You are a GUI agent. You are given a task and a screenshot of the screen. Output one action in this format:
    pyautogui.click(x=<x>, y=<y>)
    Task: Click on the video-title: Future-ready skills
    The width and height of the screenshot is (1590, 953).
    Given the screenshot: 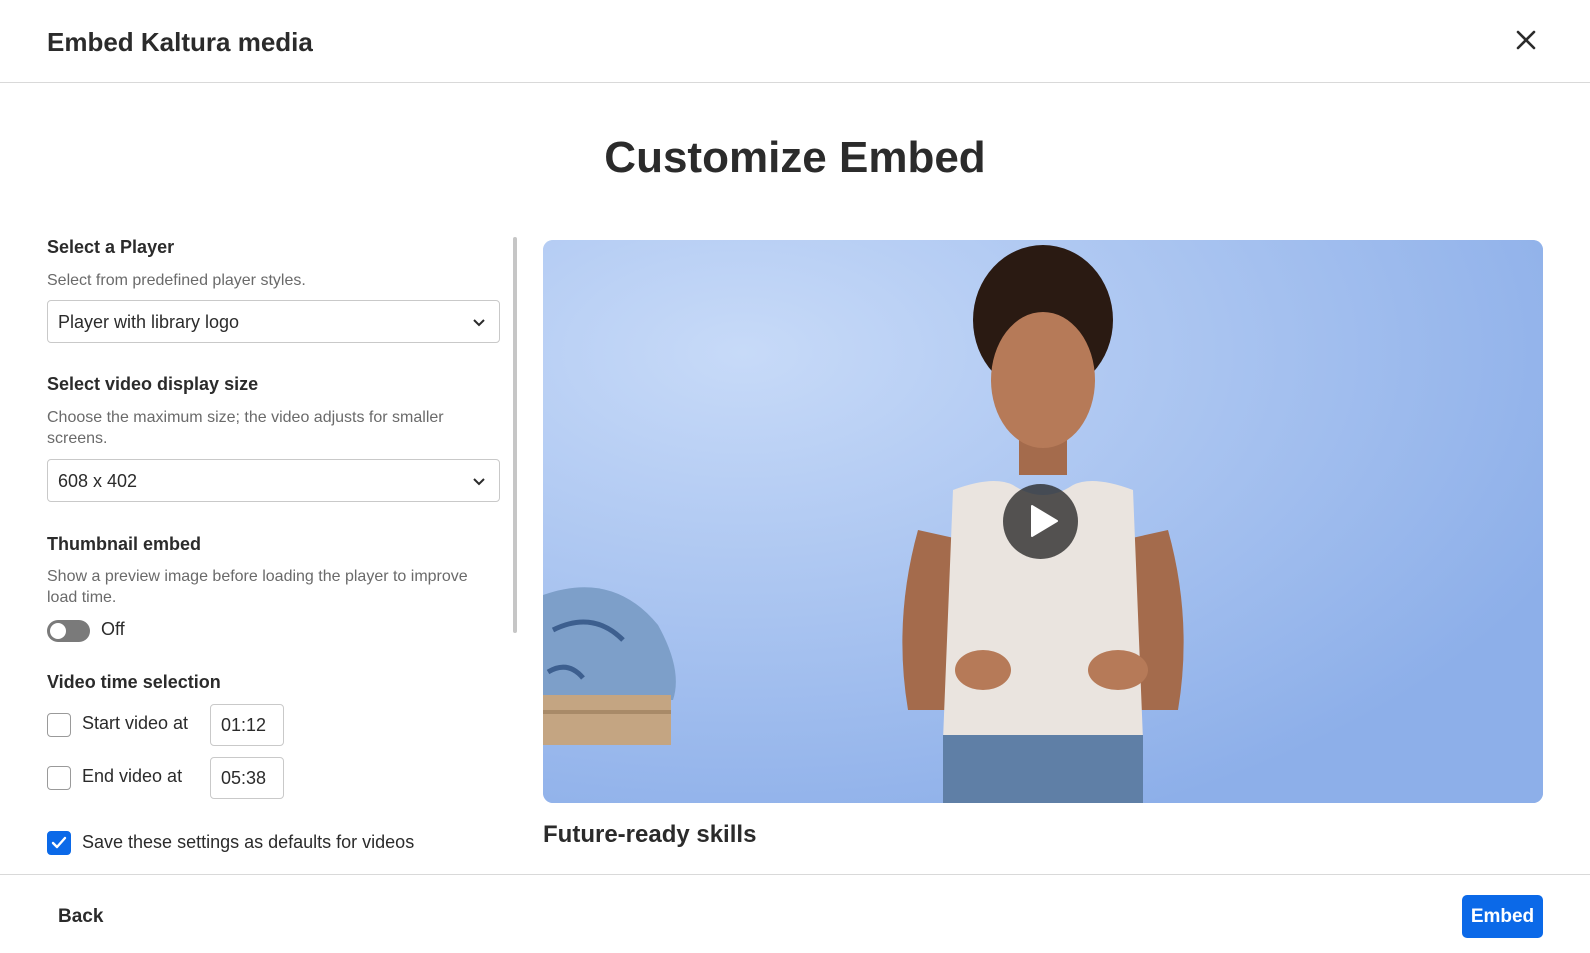 What is the action you would take?
    pyautogui.click(x=650, y=834)
    